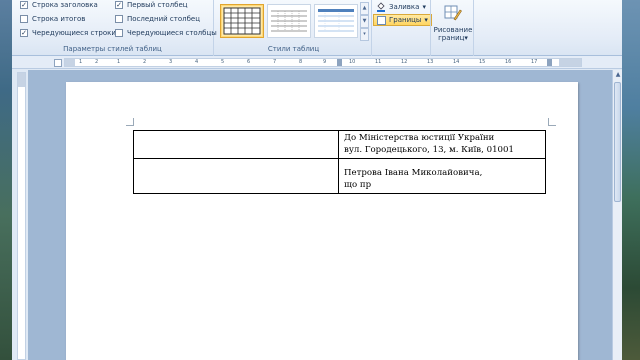 This screenshot has width=640, height=360. What do you see at coordinates (405, 20) in the screenshot?
I see `borders-label: Границы` at bounding box center [405, 20].